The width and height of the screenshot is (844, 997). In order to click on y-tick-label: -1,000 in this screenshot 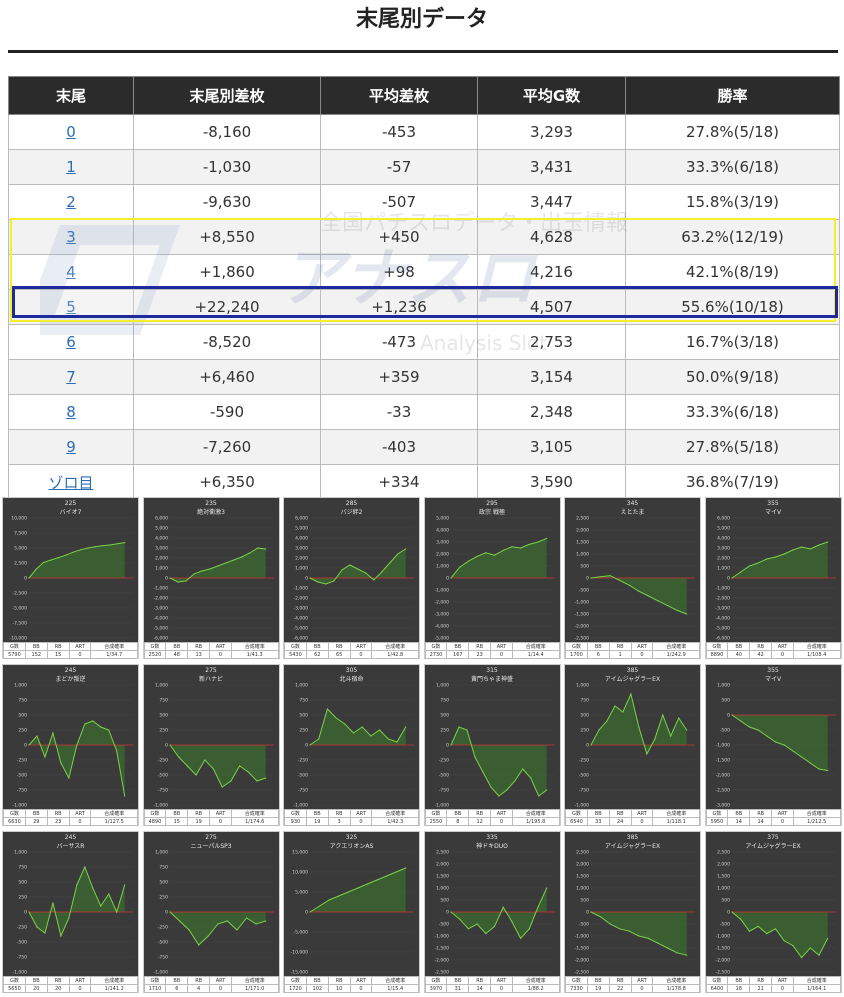, I will do `click(160, 589)`.